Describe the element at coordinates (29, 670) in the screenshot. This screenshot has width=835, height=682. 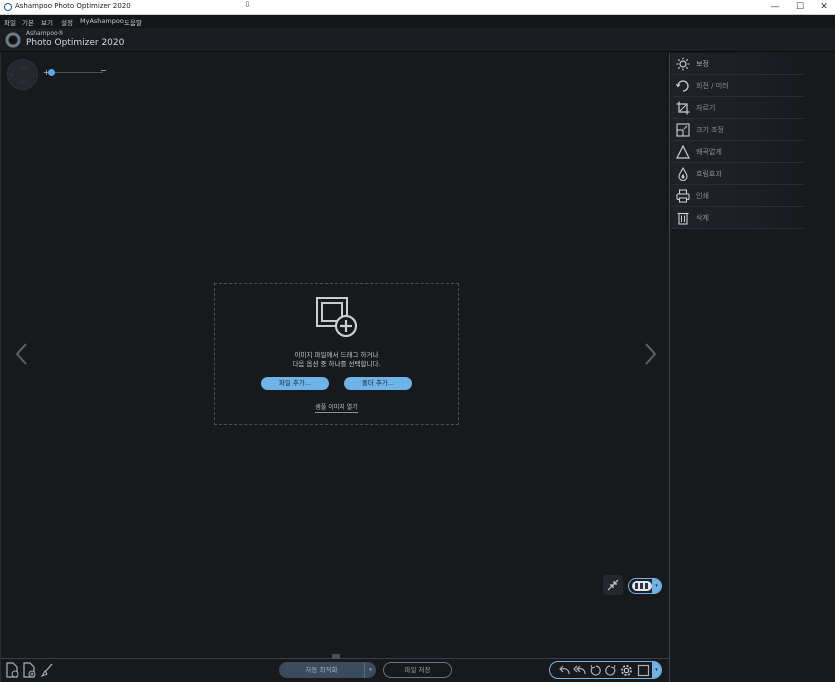
I see `add-file-icon` at that location.